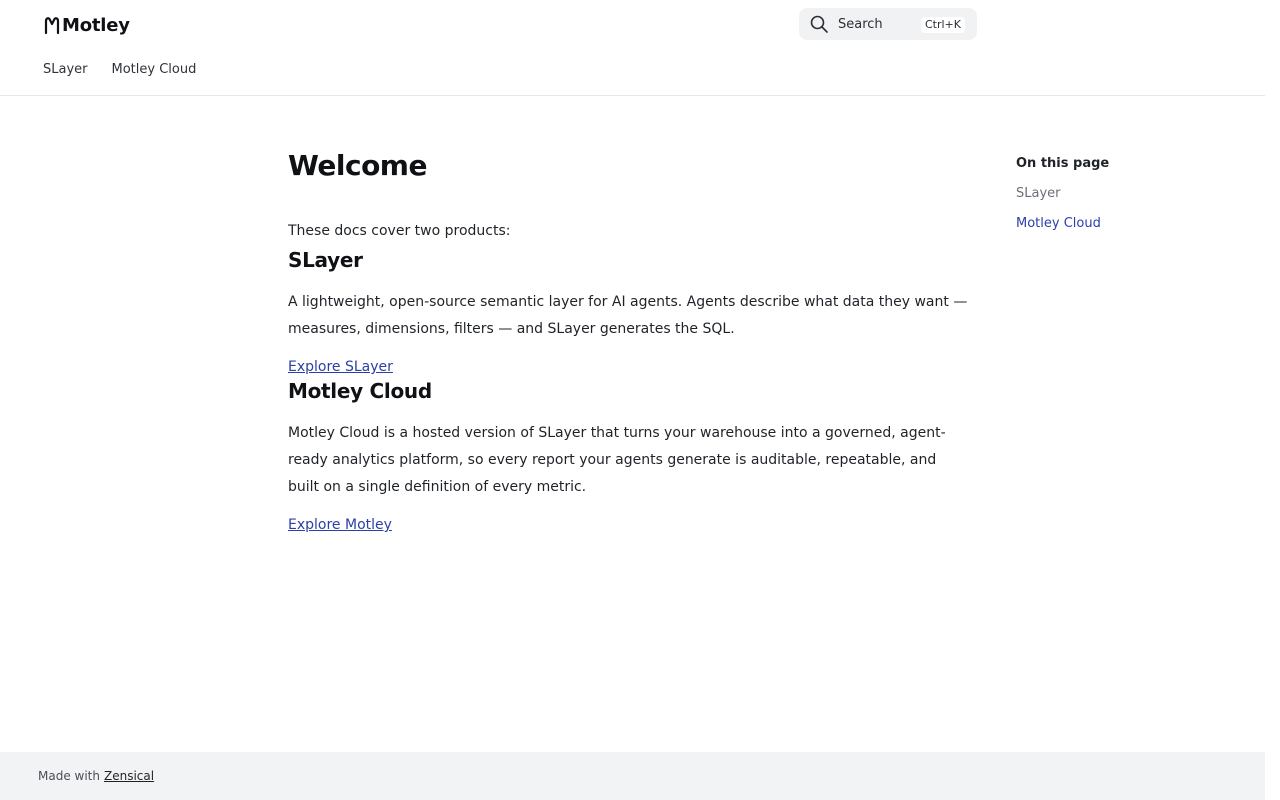  Describe the element at coordinates (942, 25) in the screenshot. I see `search-shortcut-badge: Ctrl+K` at that location.